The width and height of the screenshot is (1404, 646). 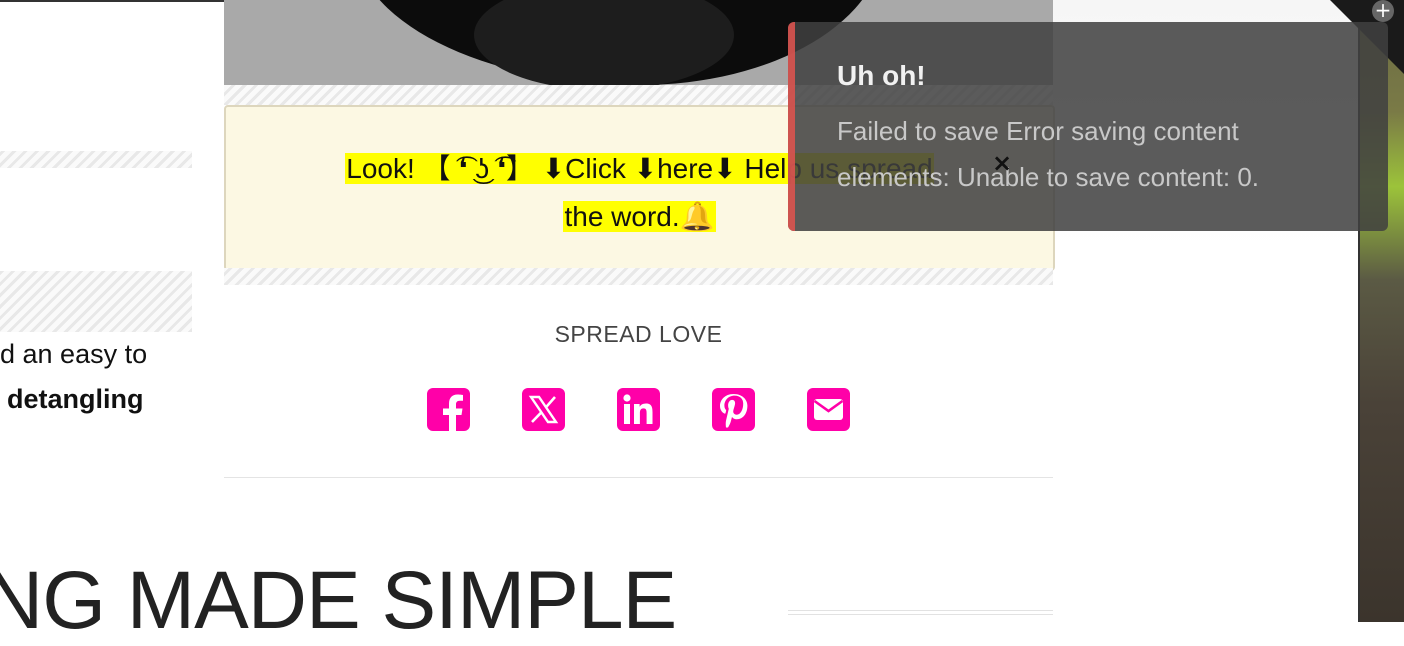 I want to click on linkedin-share-button, so click(x=638, y=409).